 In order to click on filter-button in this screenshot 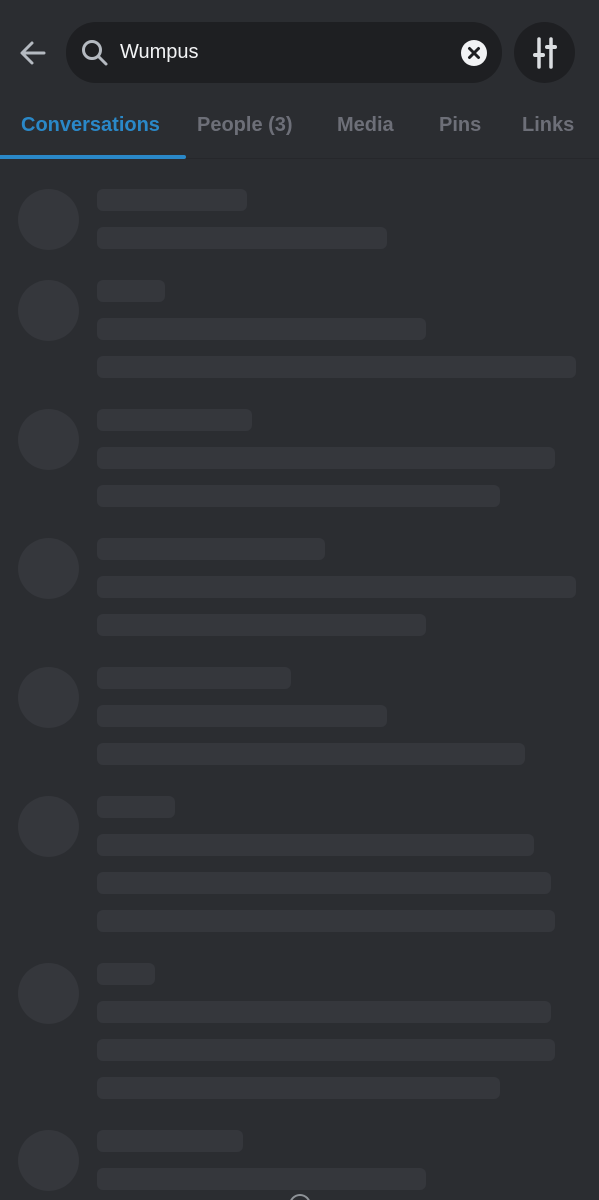, I will do `click(544, 52)`.